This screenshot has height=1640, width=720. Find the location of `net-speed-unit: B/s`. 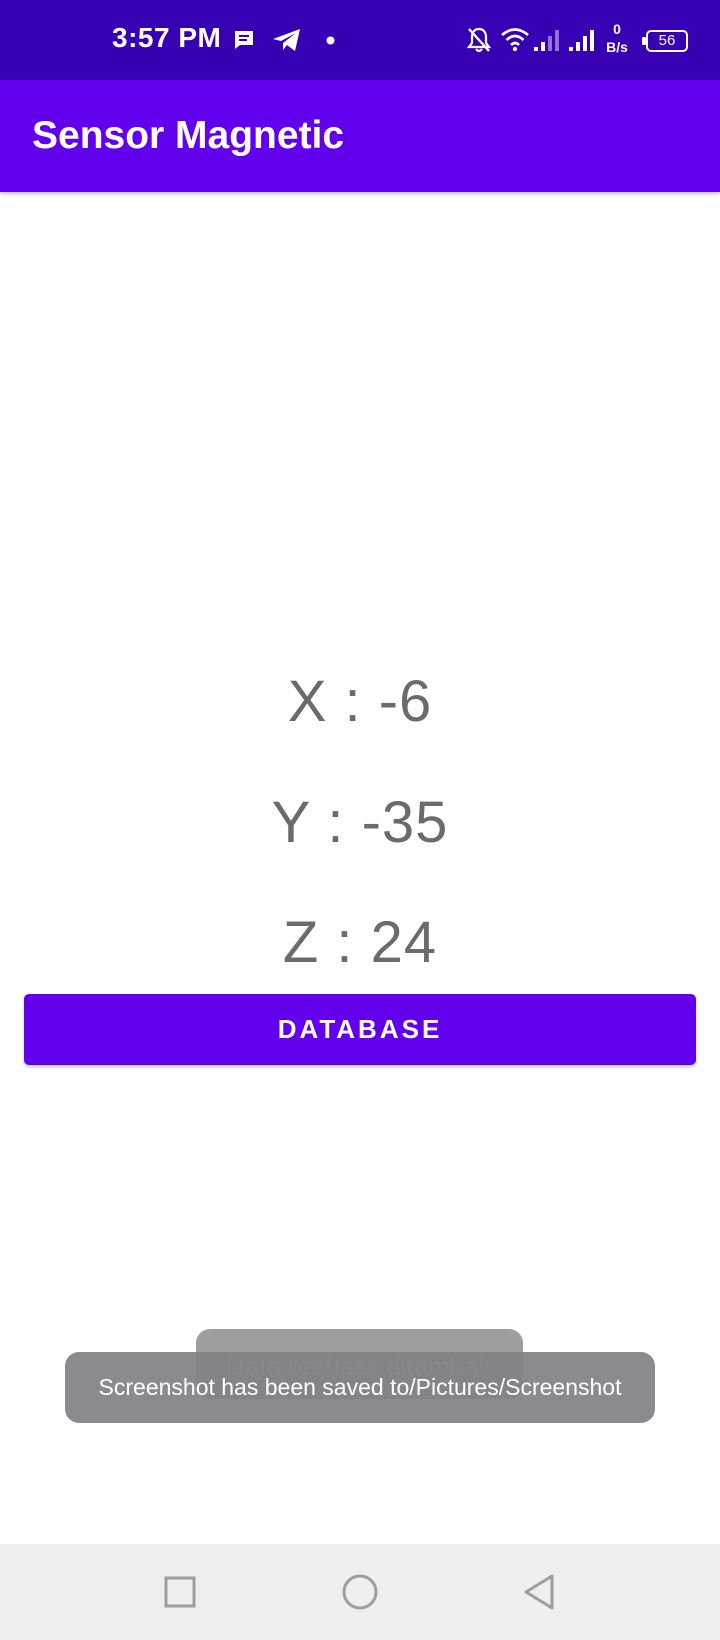

net-speed-unit: B/s is located at coordinates (617, 47).